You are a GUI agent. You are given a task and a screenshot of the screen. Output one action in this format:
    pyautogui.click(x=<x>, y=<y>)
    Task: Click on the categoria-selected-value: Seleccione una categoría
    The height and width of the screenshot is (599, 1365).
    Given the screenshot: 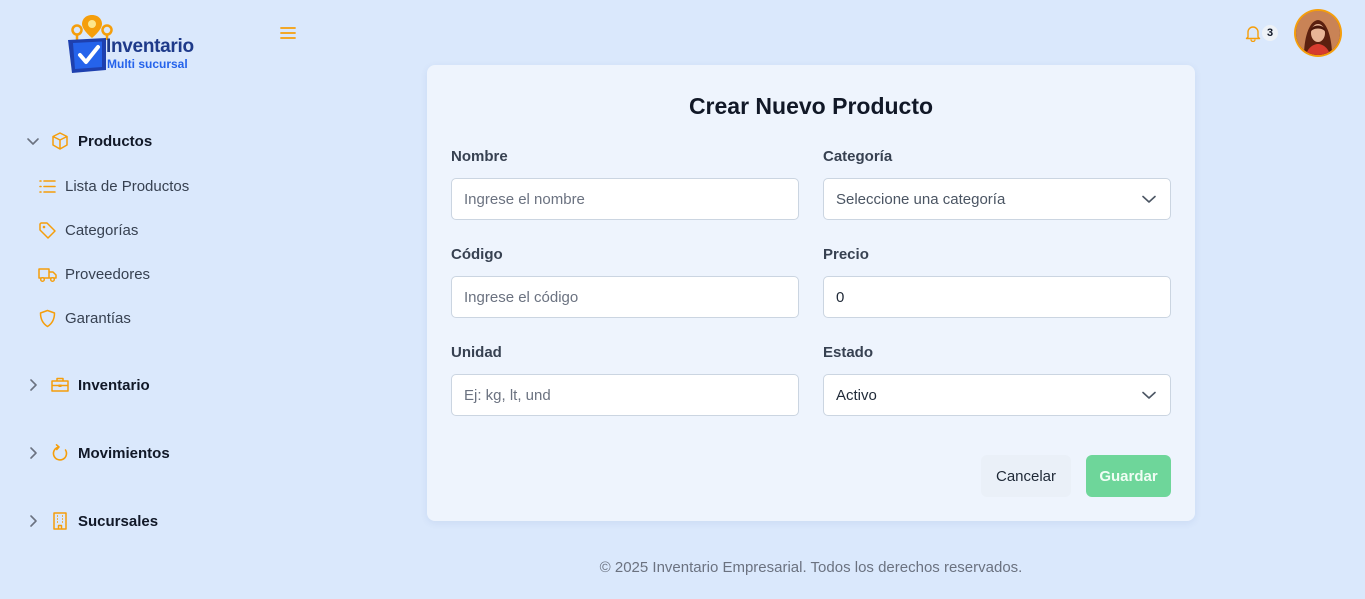 What is the action you would take?
    pyautogui.click(x=921, y=199)
    